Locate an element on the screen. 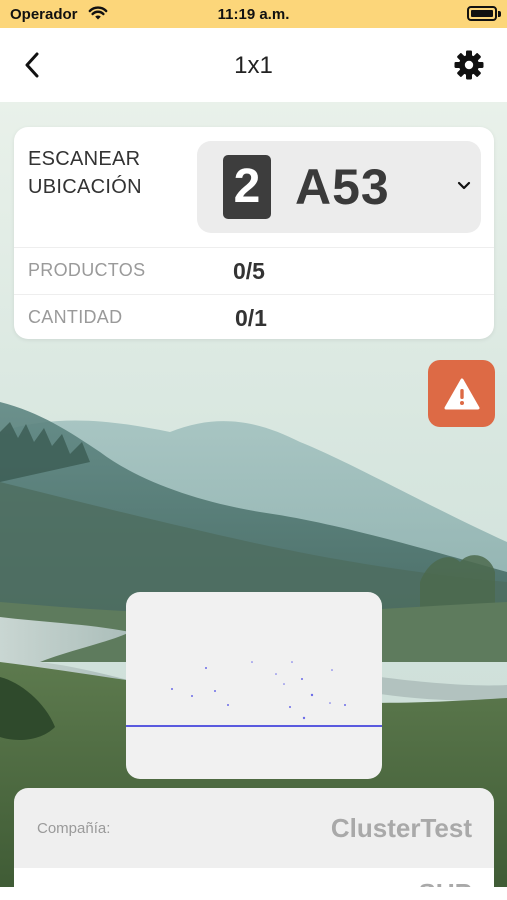  settings-button is located at coordinates (469, 65).